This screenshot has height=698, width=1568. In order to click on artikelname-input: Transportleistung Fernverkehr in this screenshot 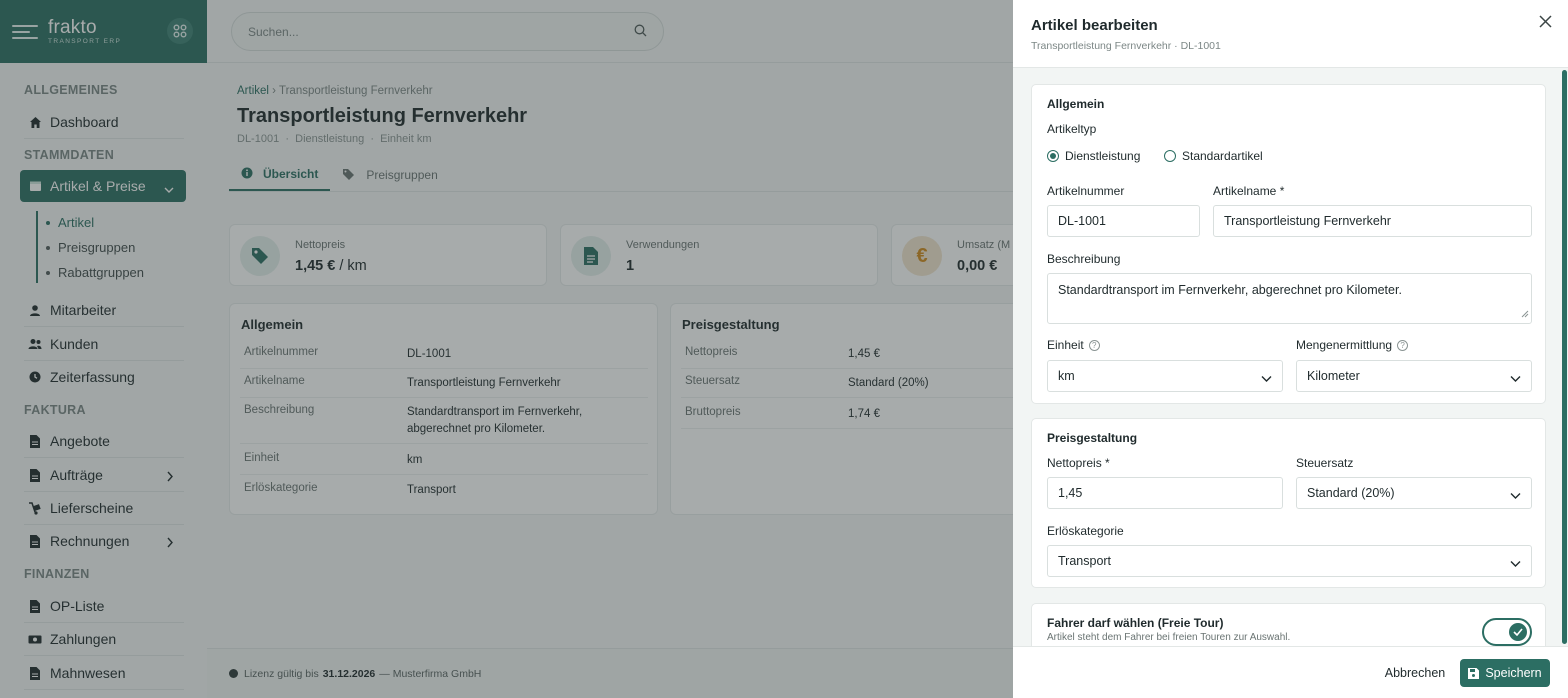, I will do `click(1372, 221)`.